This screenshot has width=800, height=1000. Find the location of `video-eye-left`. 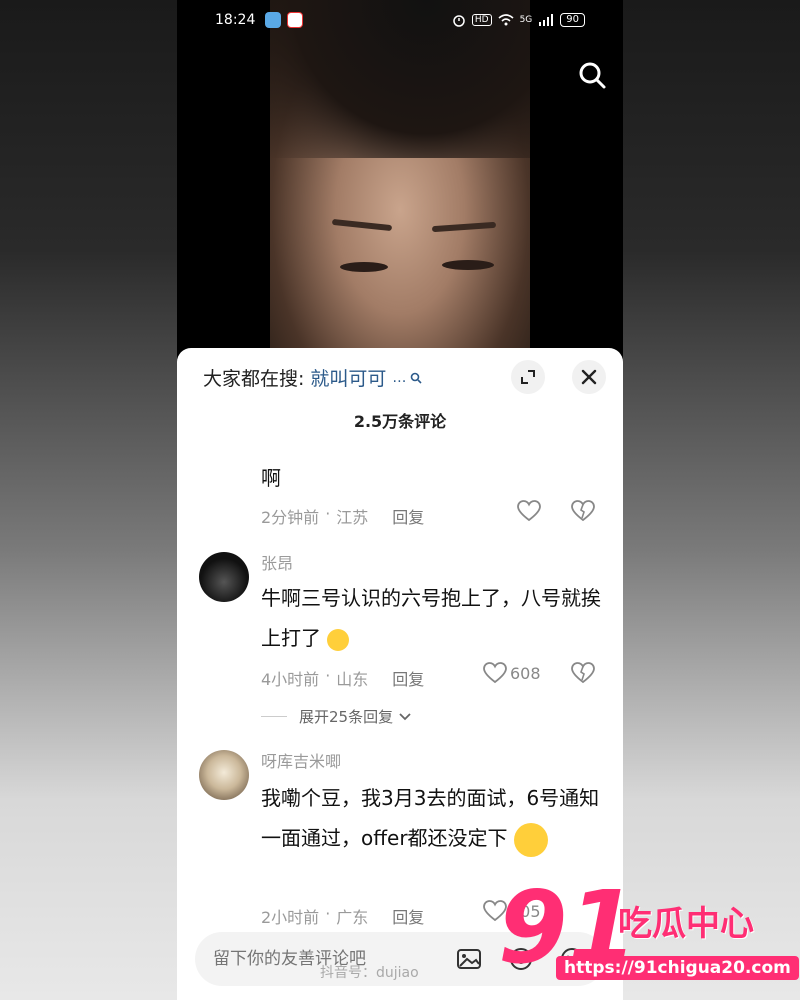

video-eye-left is located at coordinates (364, 267).